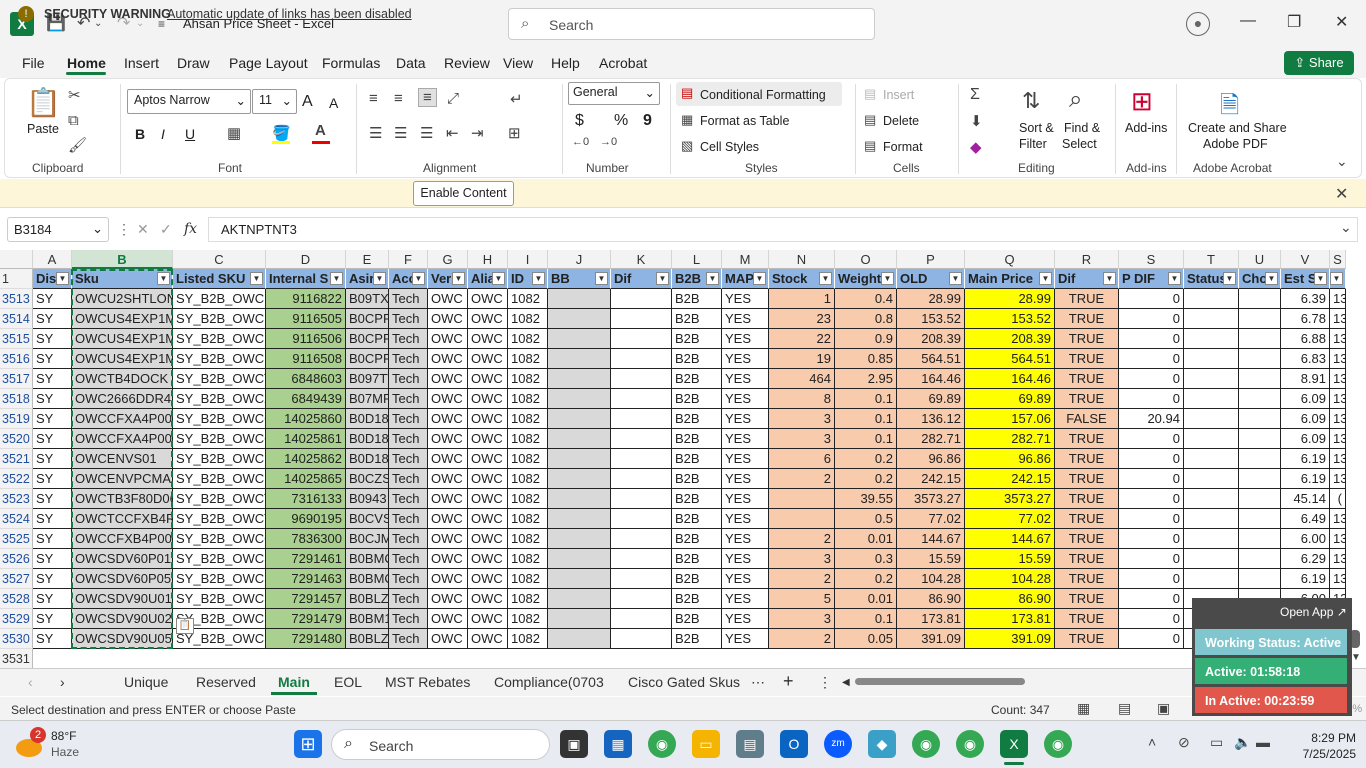 The image size is (1366, 768). What do you see at coordinates (1014, 744) in the screenshot?
I see `excel-taskbar-icon: X` at bounding box center [1014, 744].